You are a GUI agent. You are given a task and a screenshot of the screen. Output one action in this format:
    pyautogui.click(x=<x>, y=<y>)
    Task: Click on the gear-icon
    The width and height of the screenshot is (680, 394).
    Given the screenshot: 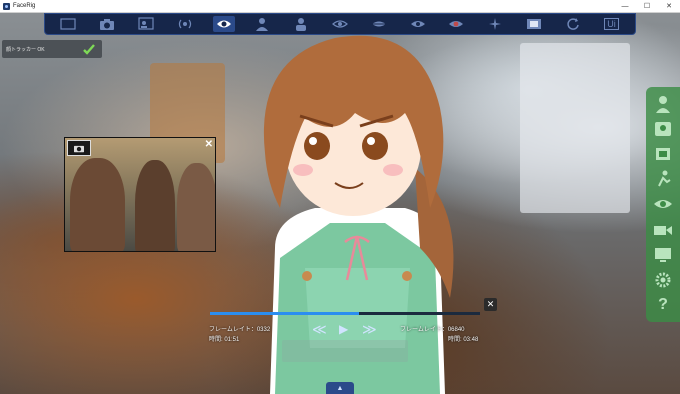 What is the action you would take?
    pyautogui.click(x=663, y=280)
    